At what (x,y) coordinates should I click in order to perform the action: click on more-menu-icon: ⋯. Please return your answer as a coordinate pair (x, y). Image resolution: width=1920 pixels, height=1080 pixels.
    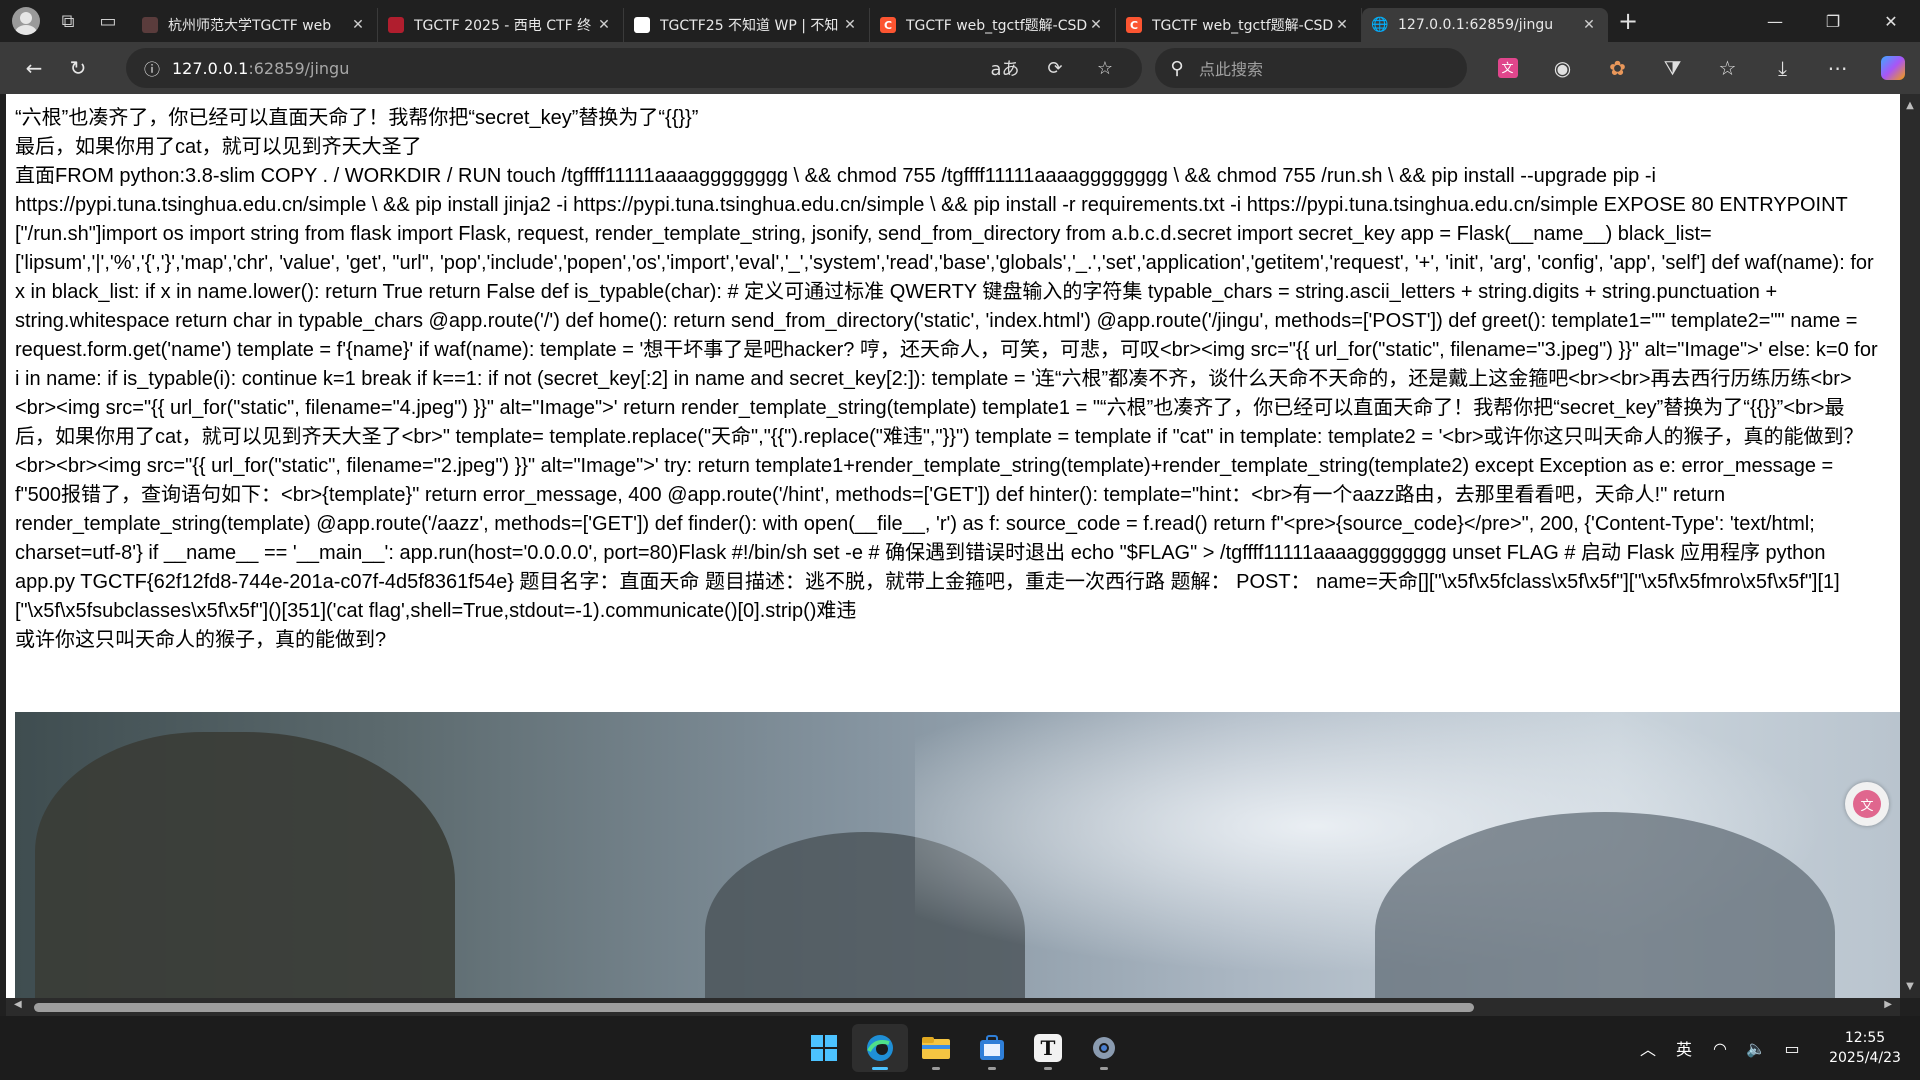
    Looking at the image, I should click on (1837, 68).